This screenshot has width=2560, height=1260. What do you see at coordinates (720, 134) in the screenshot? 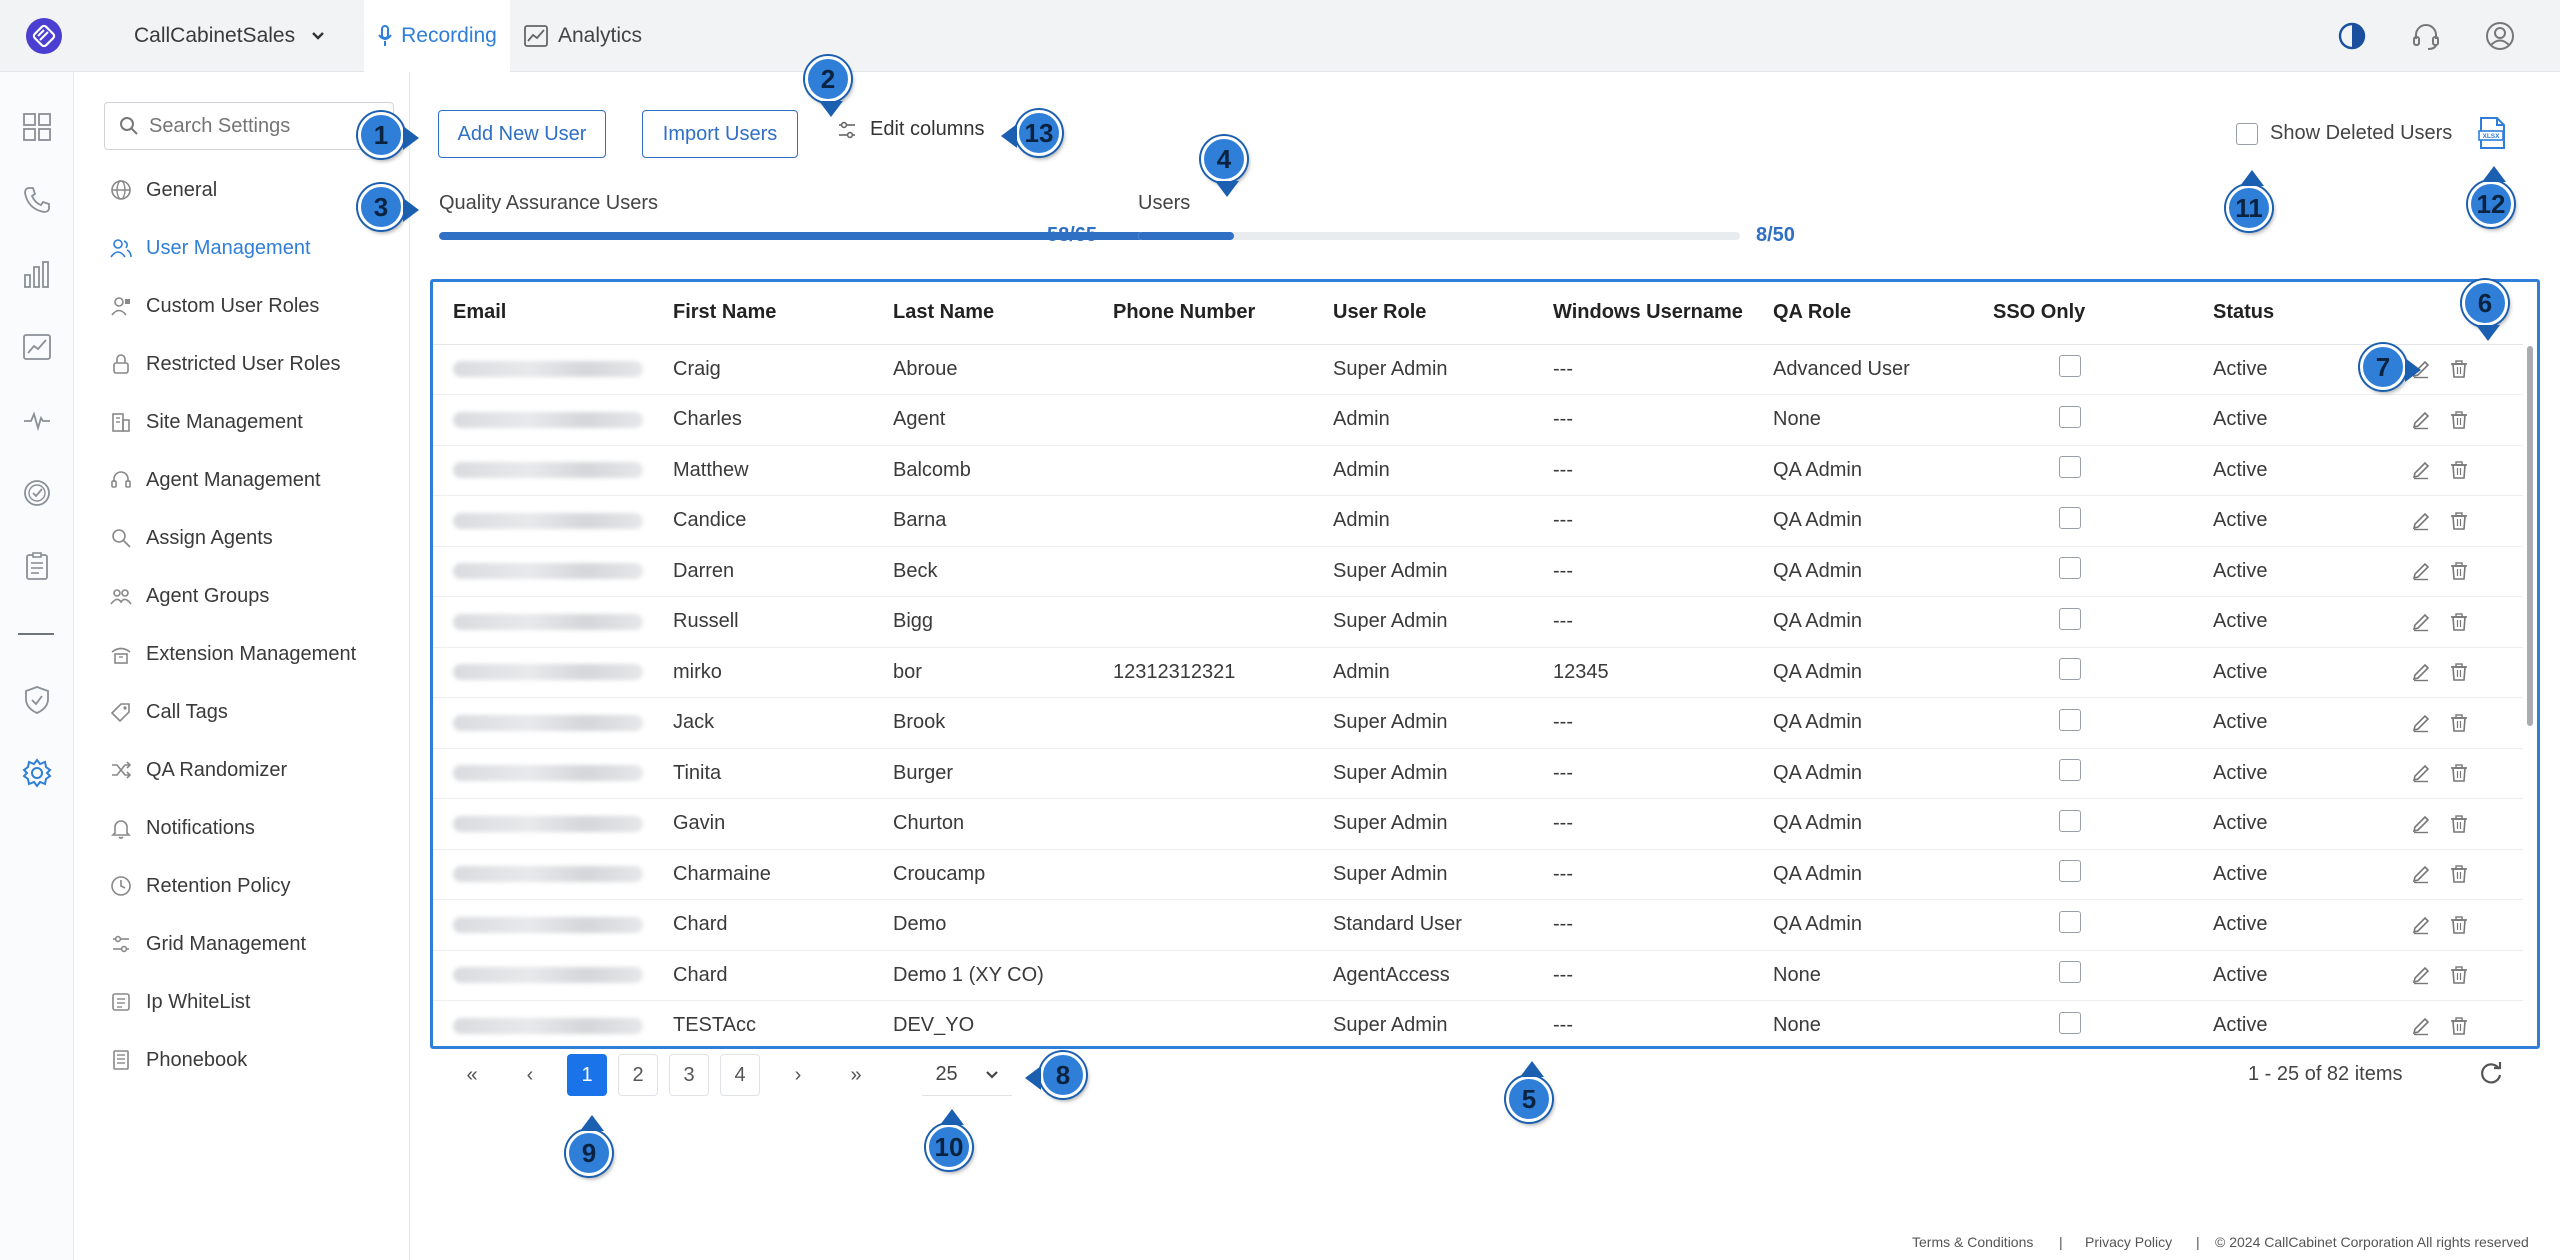
I see `import-users-button: Import Users` at bounding box center [720, 134].